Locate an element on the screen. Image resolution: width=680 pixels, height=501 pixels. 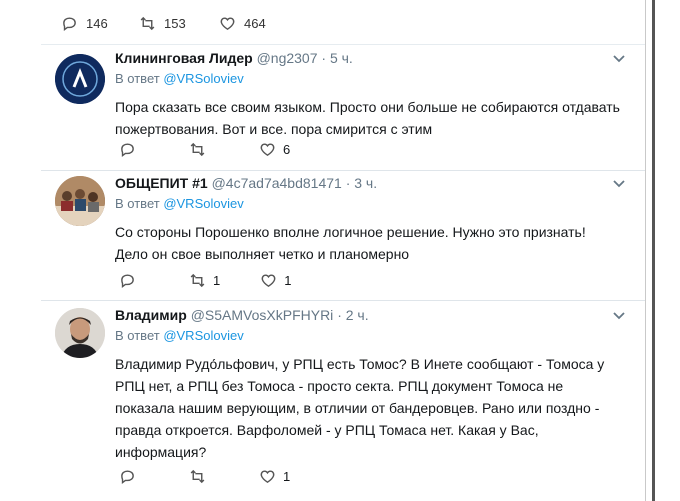
like-count: 6 is located at coordinates (287, 149).